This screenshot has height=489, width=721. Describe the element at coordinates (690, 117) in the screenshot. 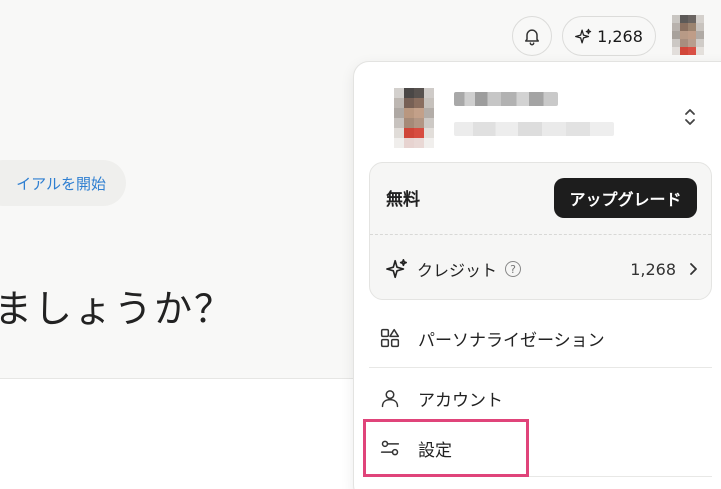

I see `chevron-updown-icon` at that location.